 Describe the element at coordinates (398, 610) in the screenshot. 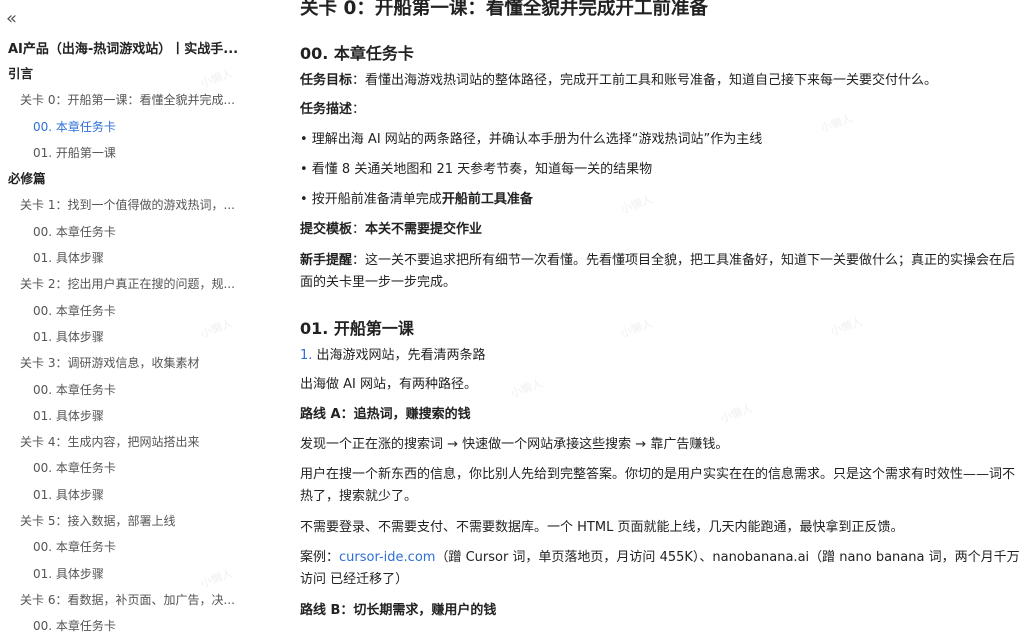

I see `route-b-title-text: 路线 B：切长期需求，赚用户的钱` at that location.